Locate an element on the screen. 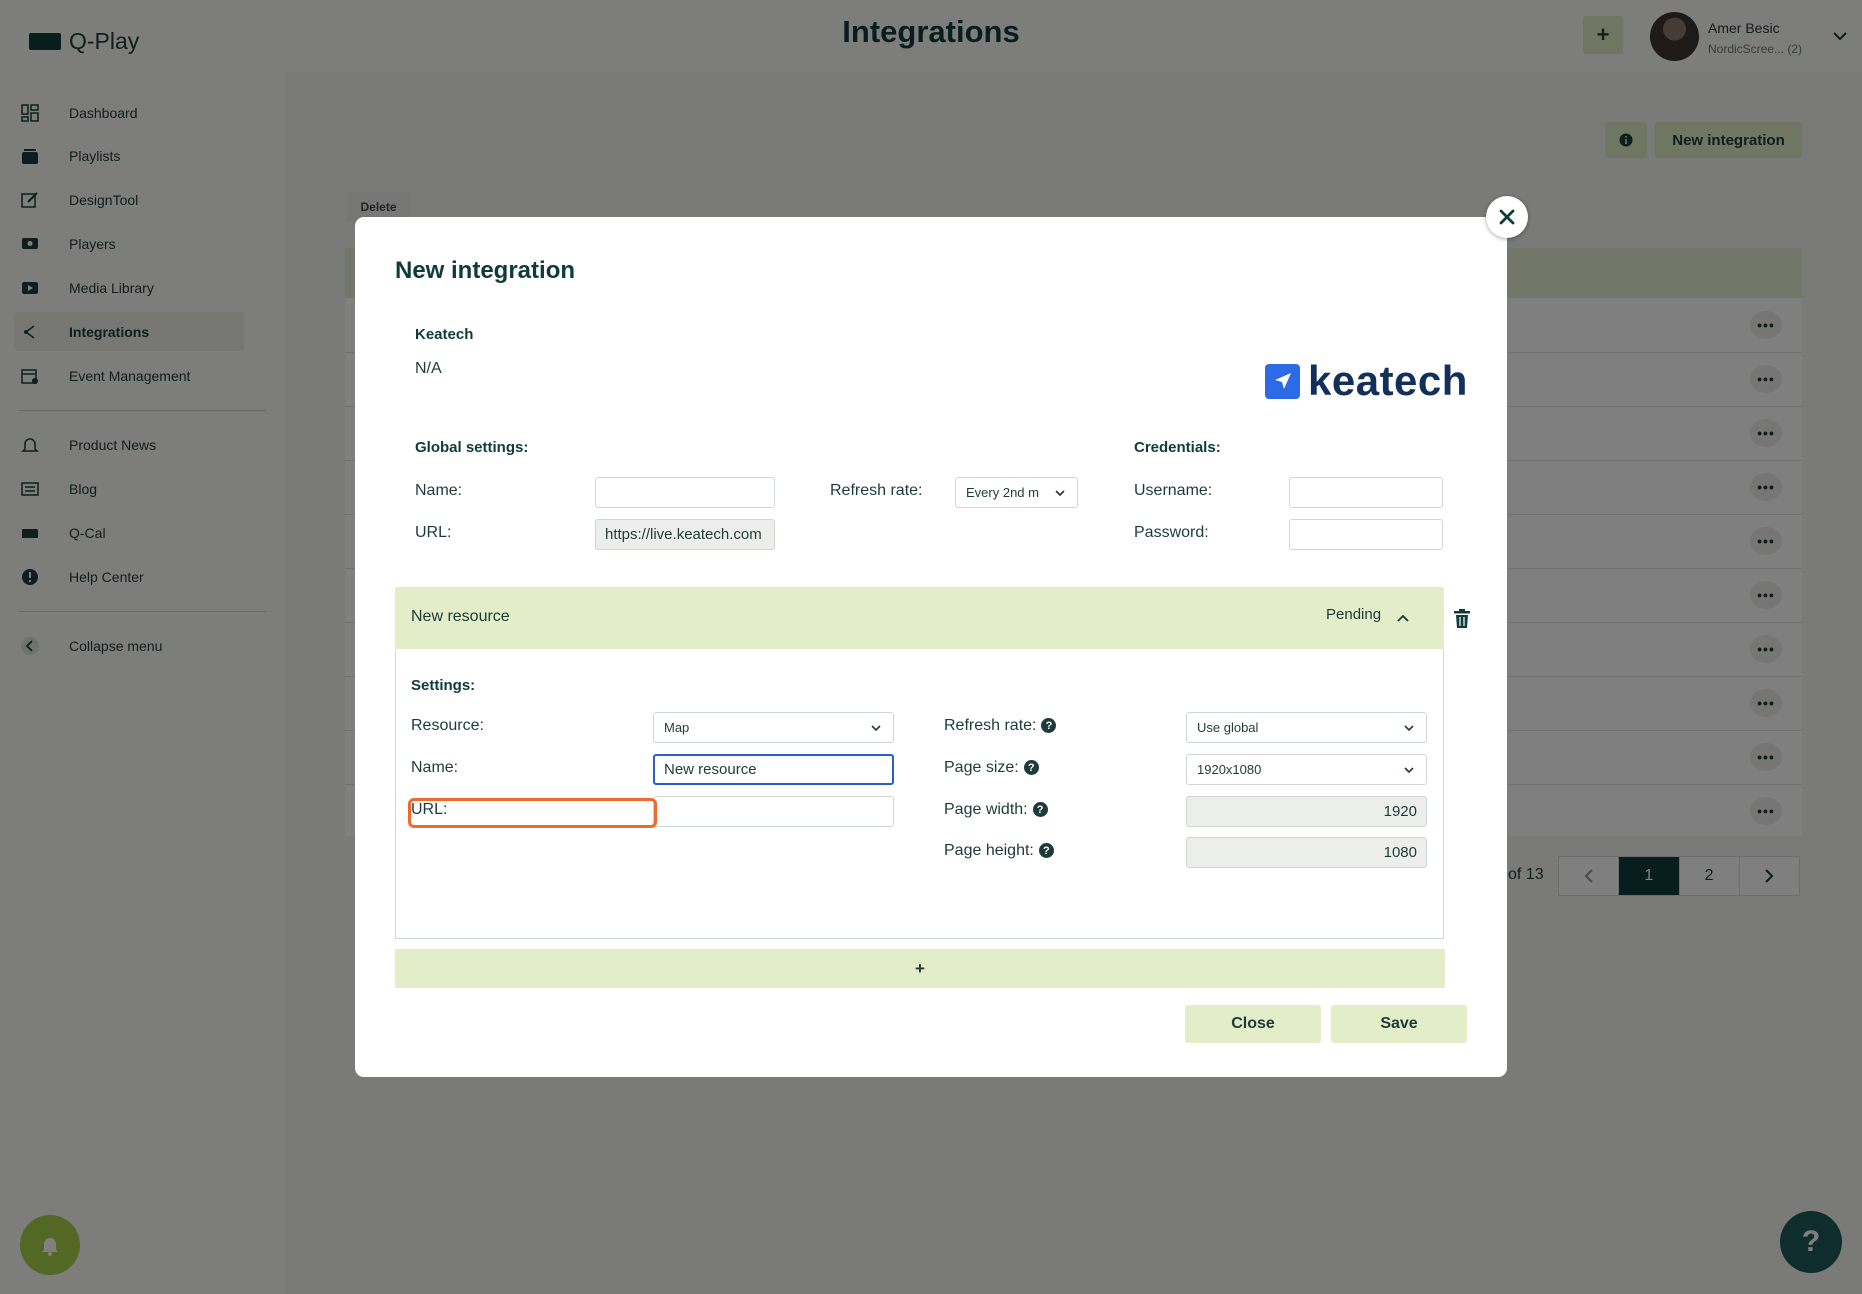  global-refresh-value: Every 2nd m is located at coordinates (1002, 492).